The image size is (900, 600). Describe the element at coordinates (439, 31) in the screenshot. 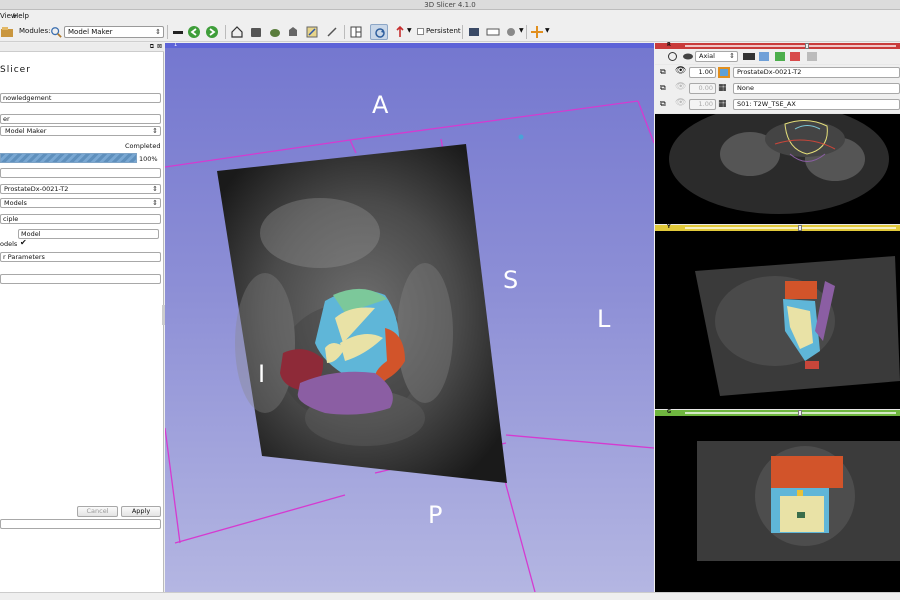

I see `persistent-toggle: Persistent` at that location.